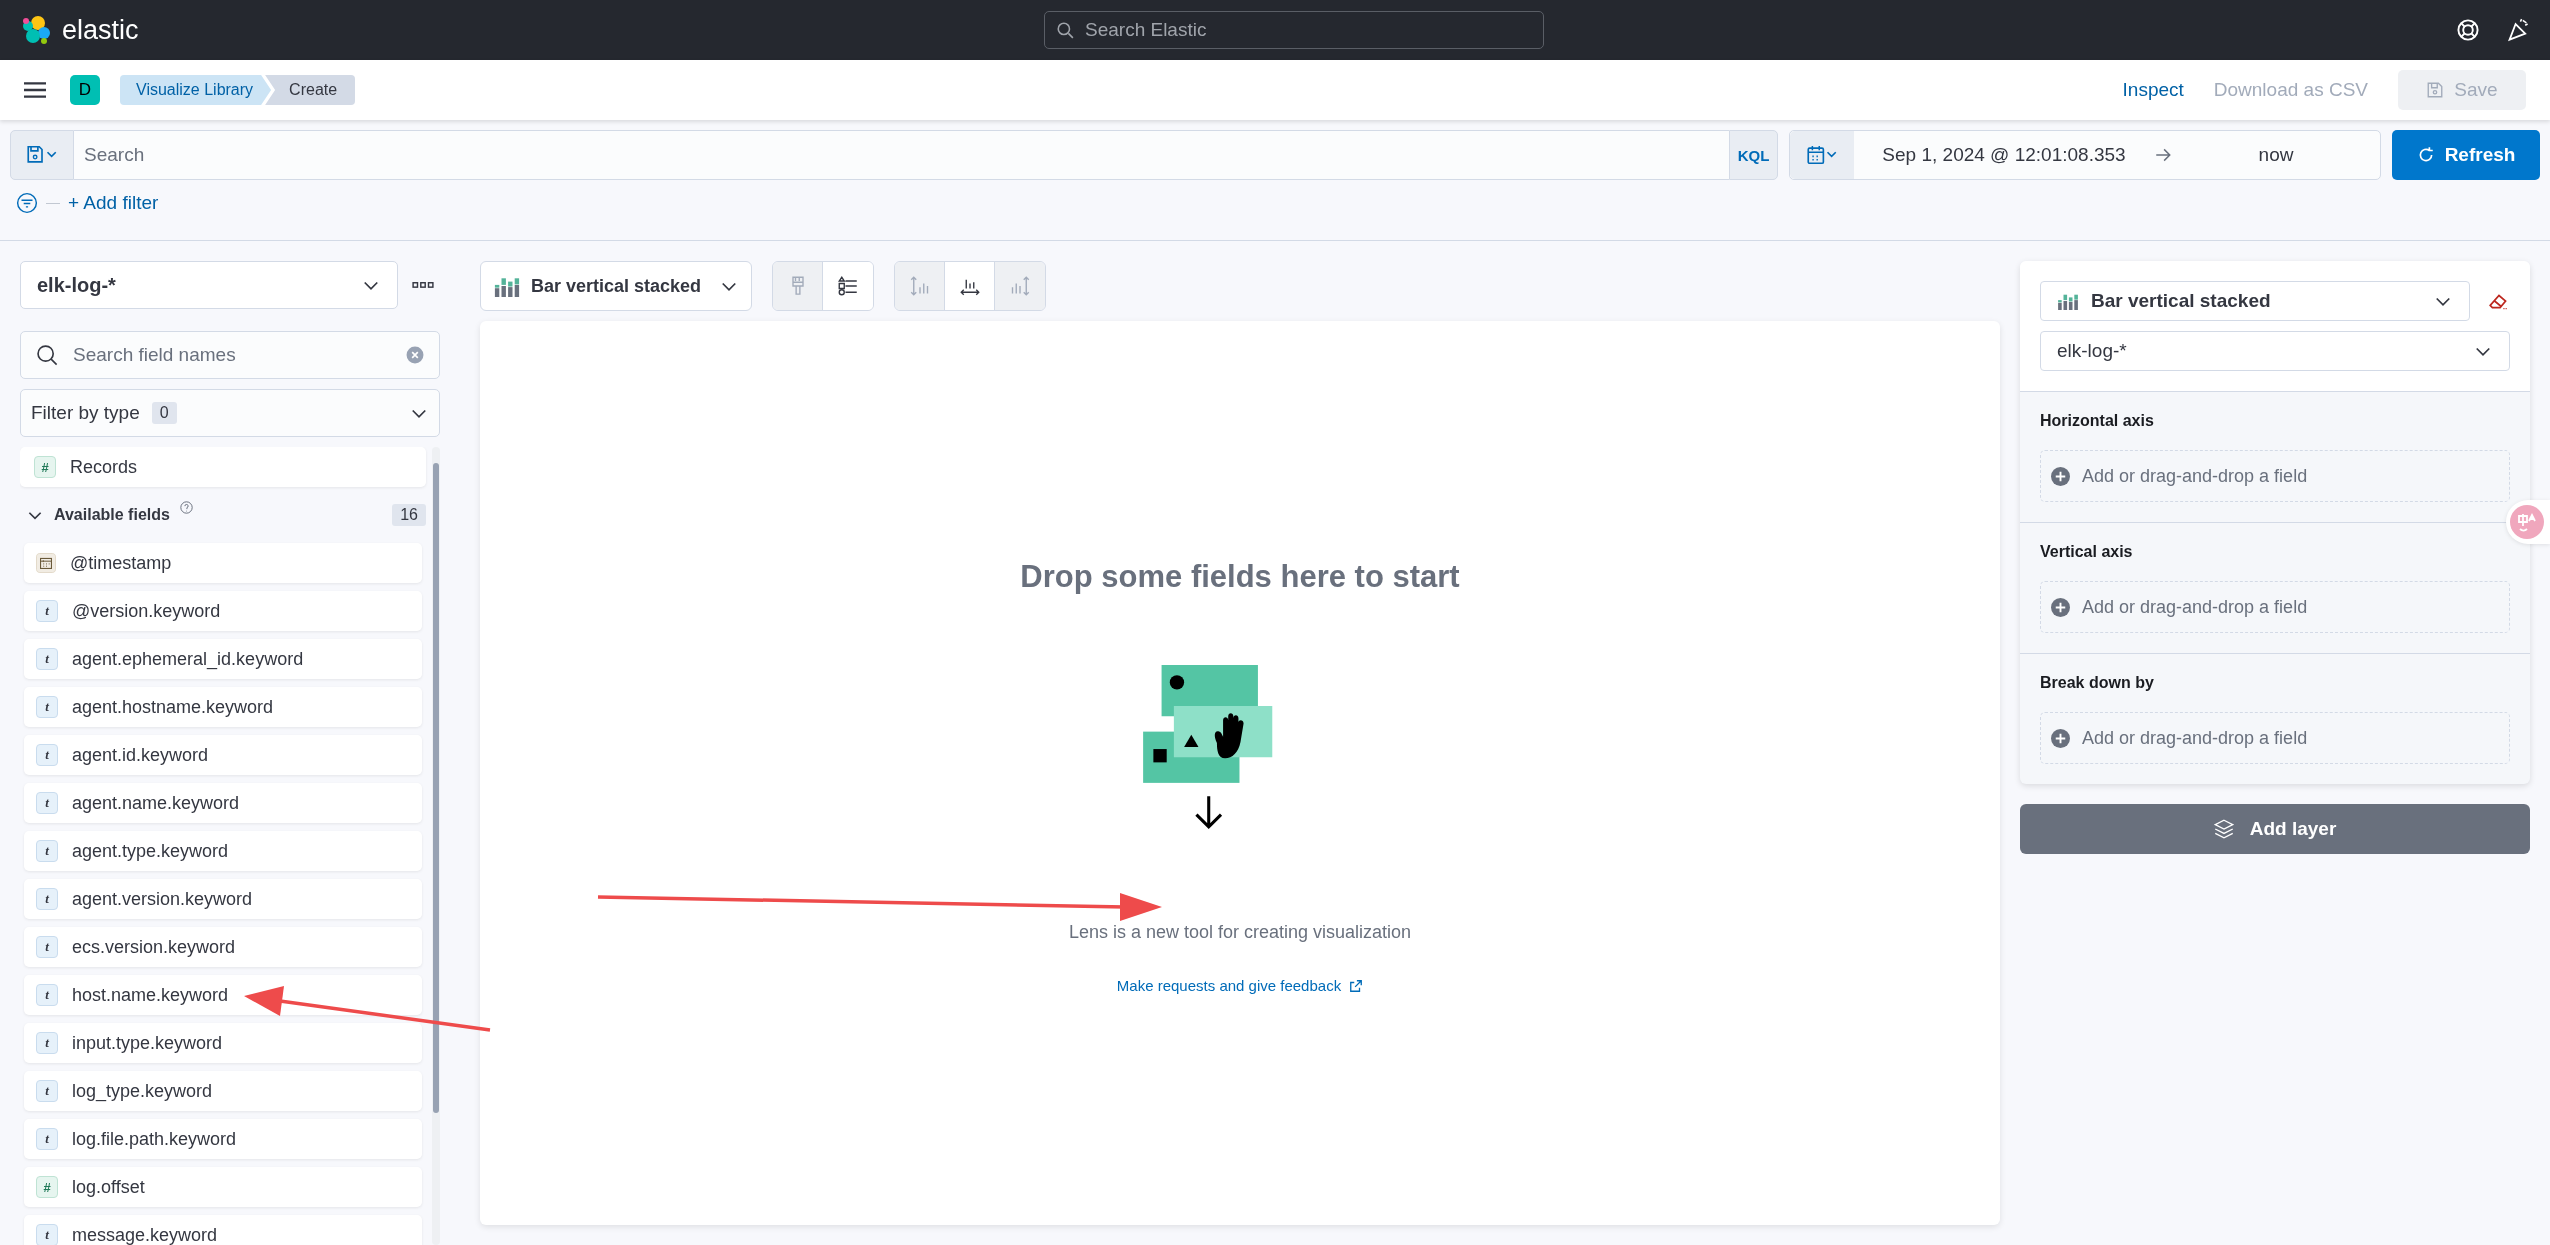  What do you see at coordinates (36, 30) in the screenshot?
I see `logo-icon` at bounding box center [36, 30].